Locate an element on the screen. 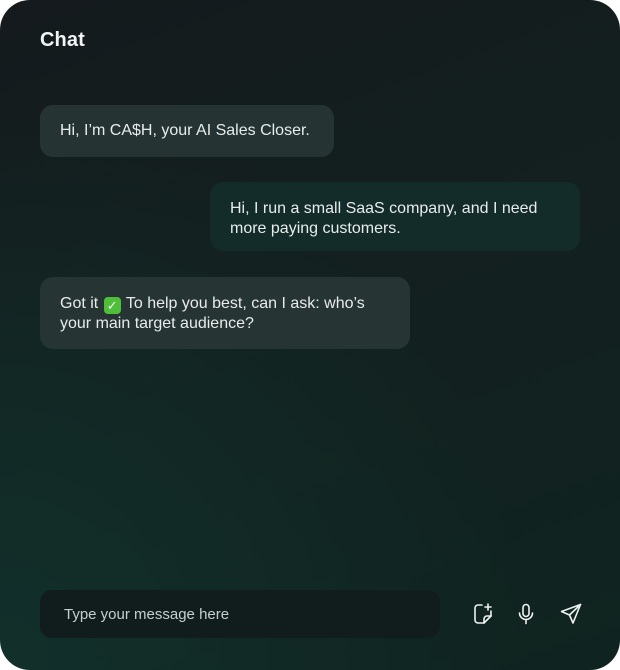  send-button is located at coordinates (571, 614).